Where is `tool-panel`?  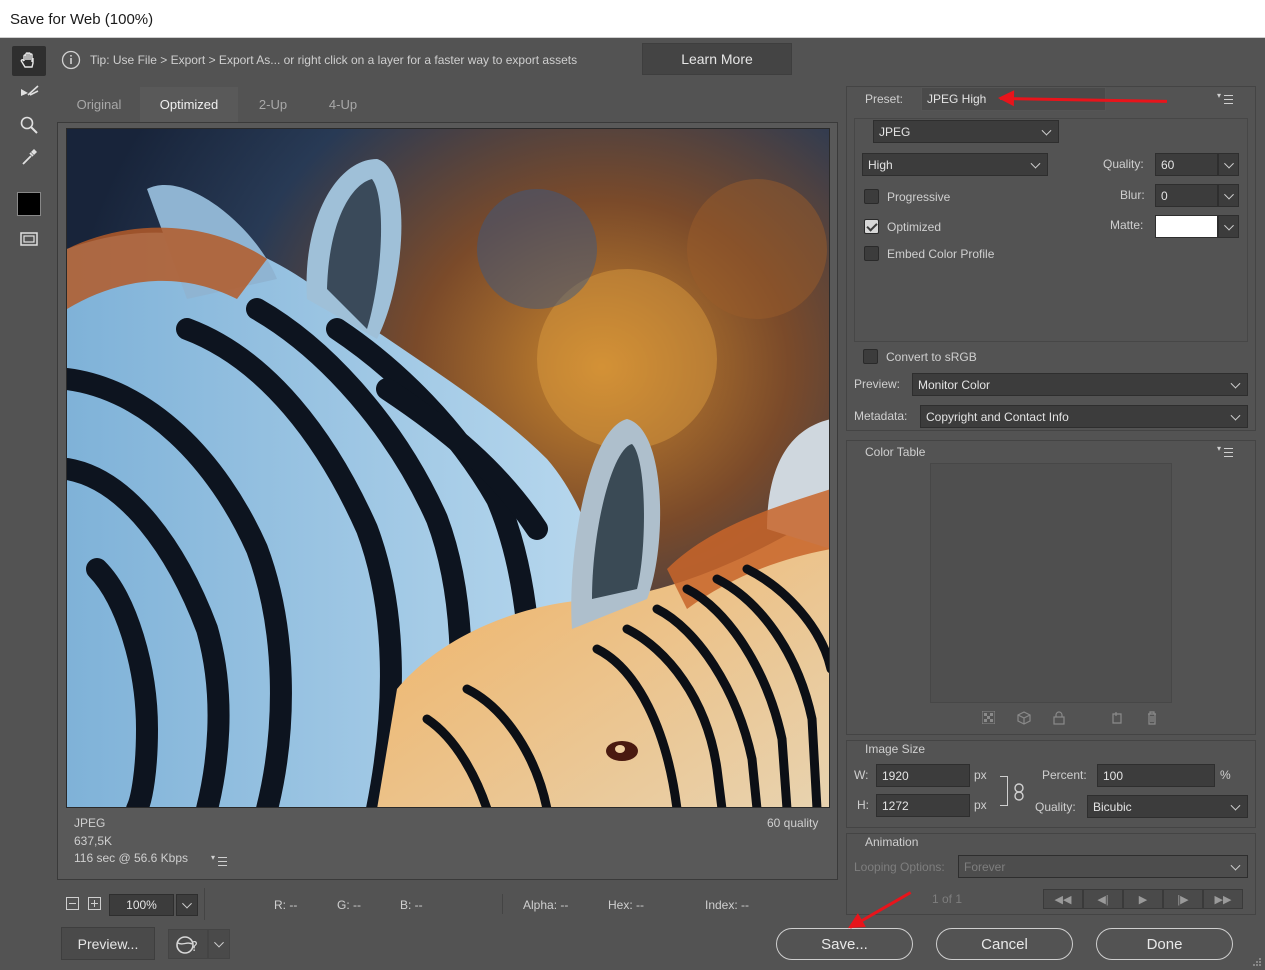 tool-panel is located at coordinates (28, 478).